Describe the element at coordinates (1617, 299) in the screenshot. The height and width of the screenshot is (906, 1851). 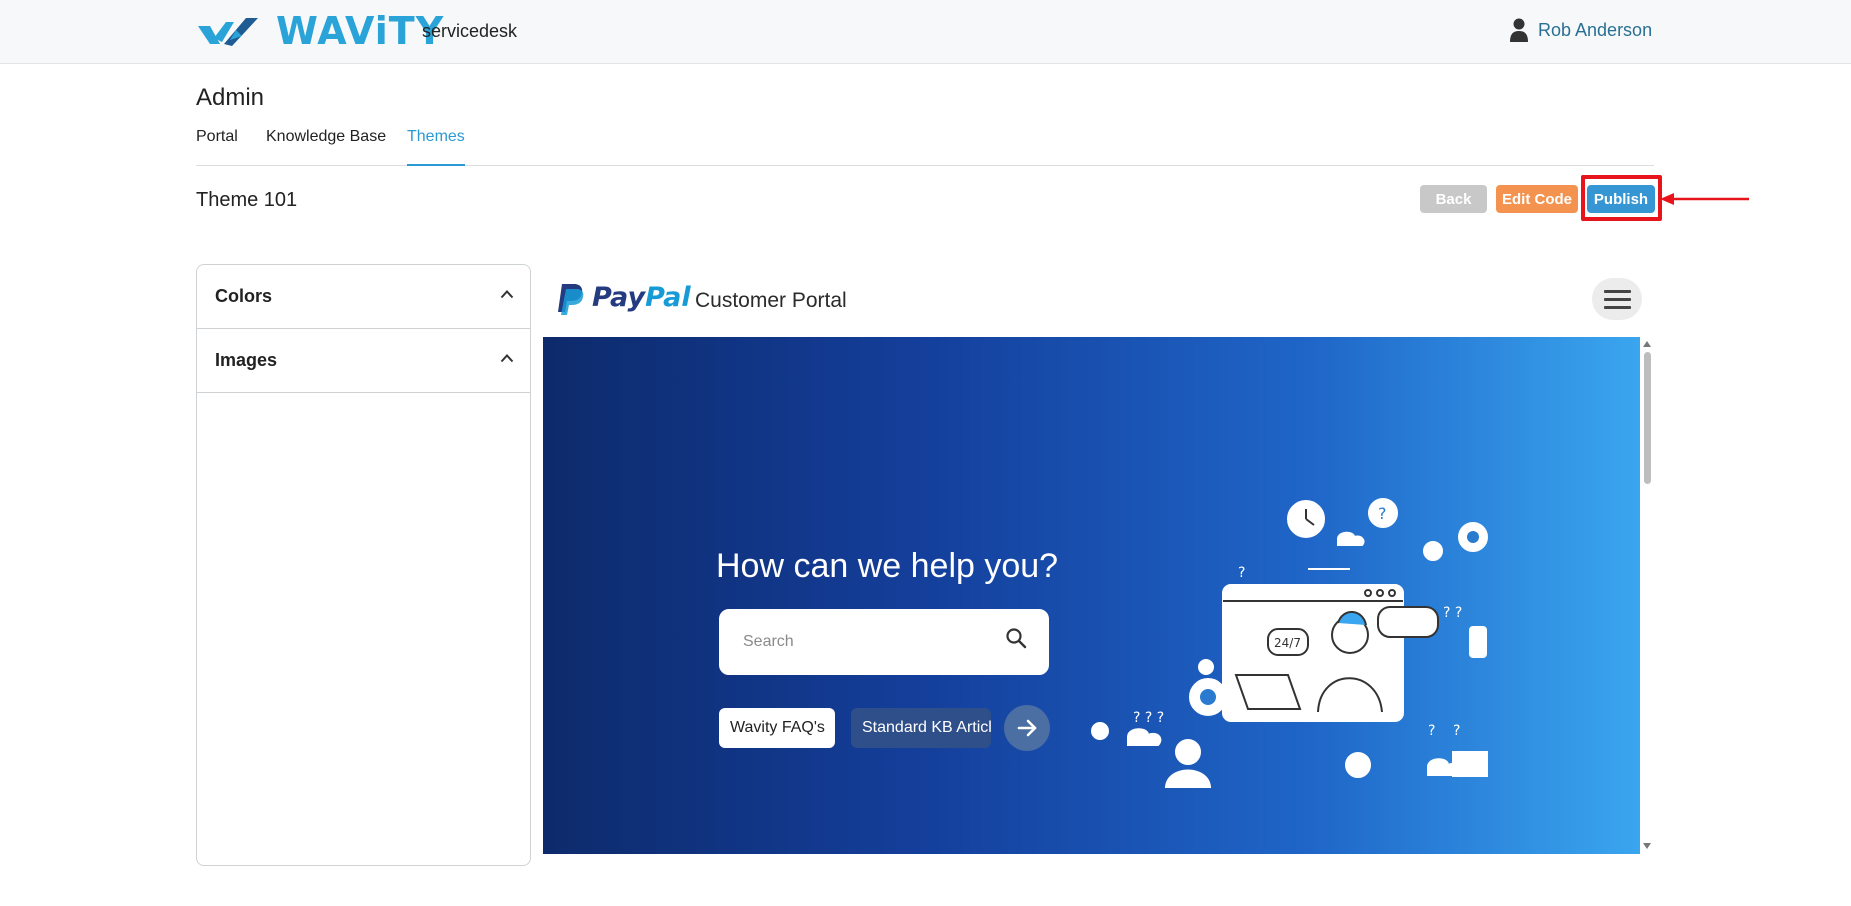
I see `hamburger-menu-button` at that location.